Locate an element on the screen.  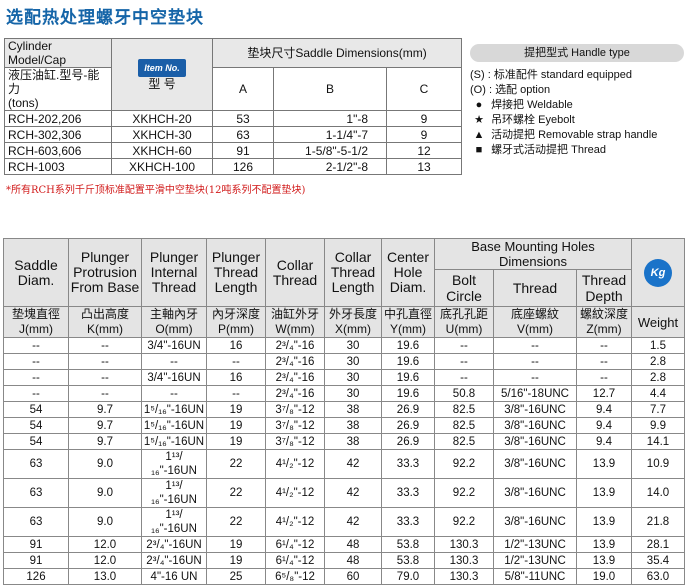
tlength-cn: 內牙深度 is located at coordinates (235, 314).